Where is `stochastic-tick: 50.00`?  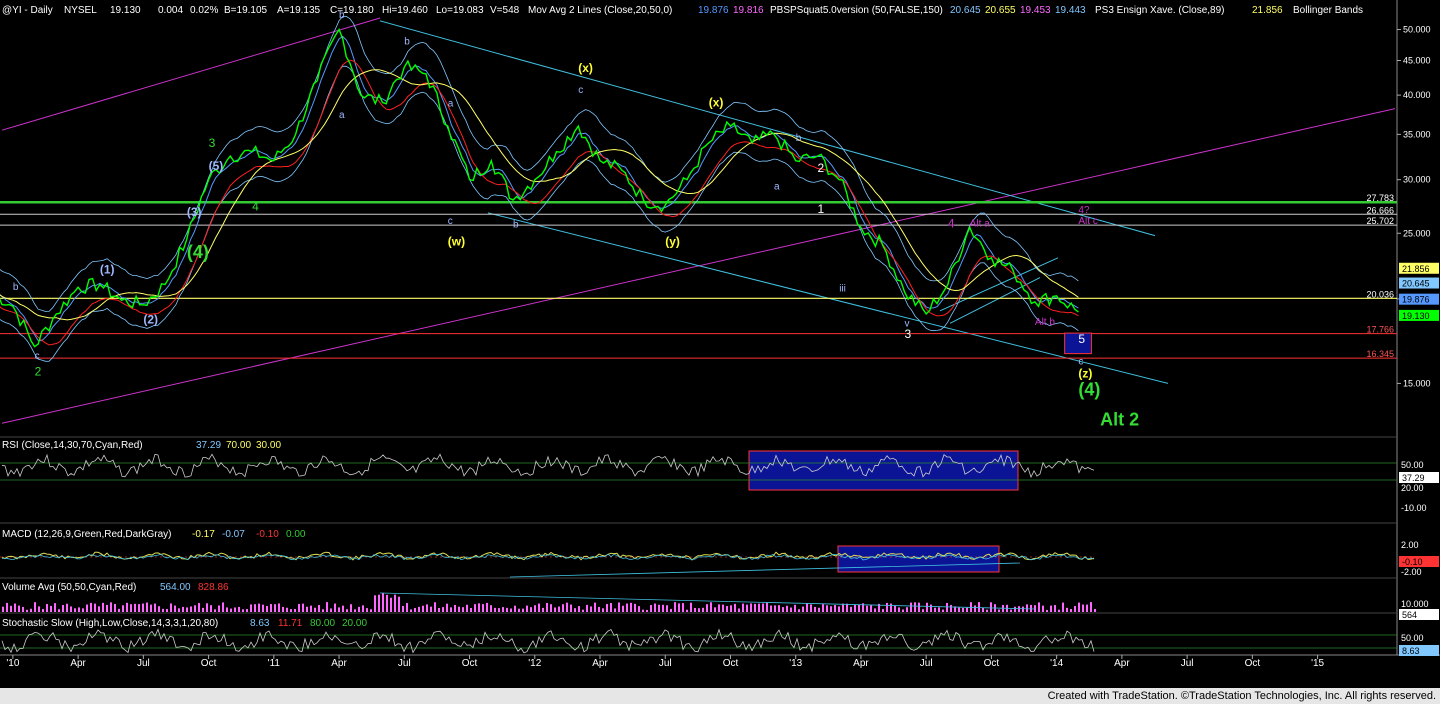 stochastic-tick: 50.00 is located at coordinates (1412, 638).